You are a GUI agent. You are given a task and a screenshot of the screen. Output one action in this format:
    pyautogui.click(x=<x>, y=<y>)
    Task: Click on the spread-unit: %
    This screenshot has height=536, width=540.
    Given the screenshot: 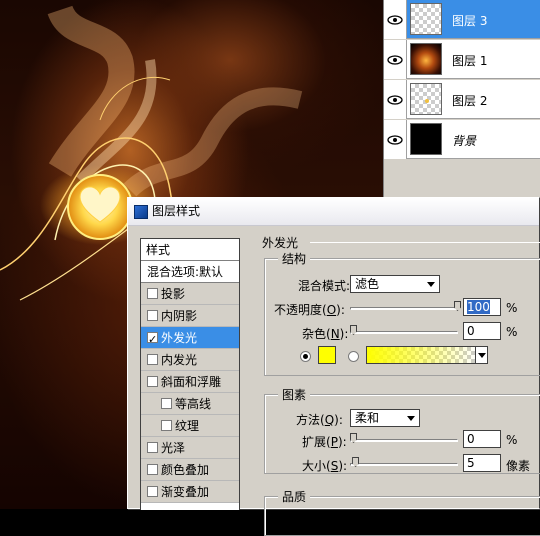 What is the action you would take?
    pyautogui.click(x=512, y=440)
    